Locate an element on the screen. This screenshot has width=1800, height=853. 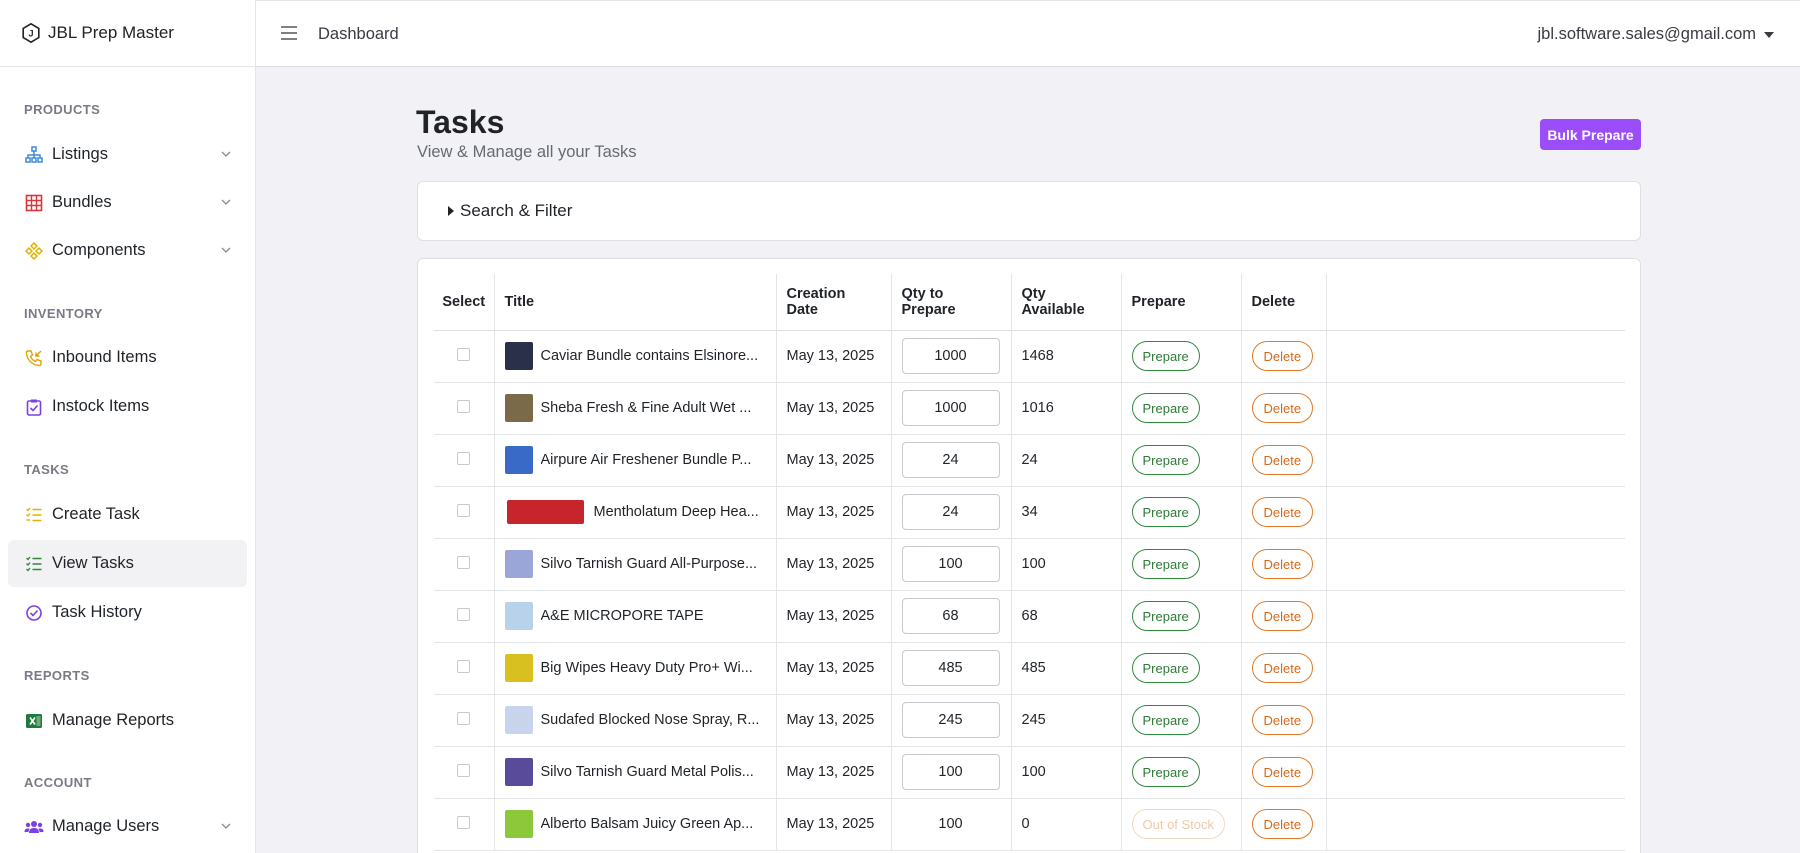
page-subtitle: View & Manage all your Tasks is located at coordinates (527, 152).